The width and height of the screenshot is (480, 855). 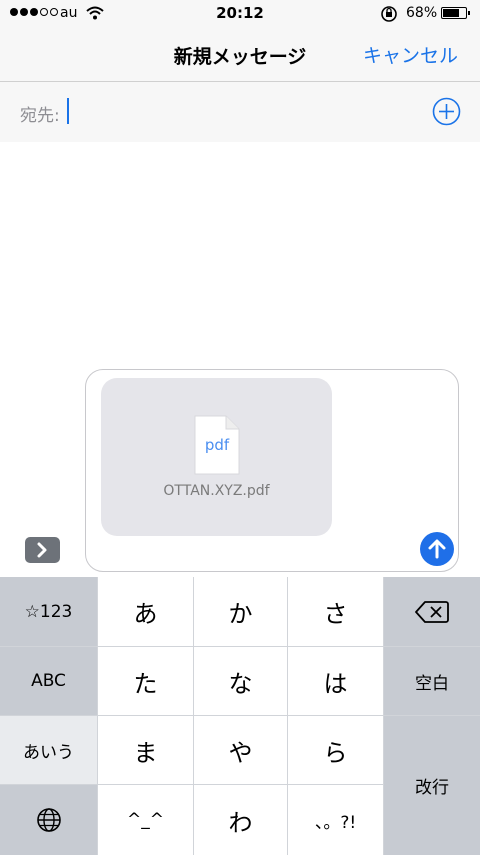 I want to click on kana-key: か, so click(x=240, y=611).